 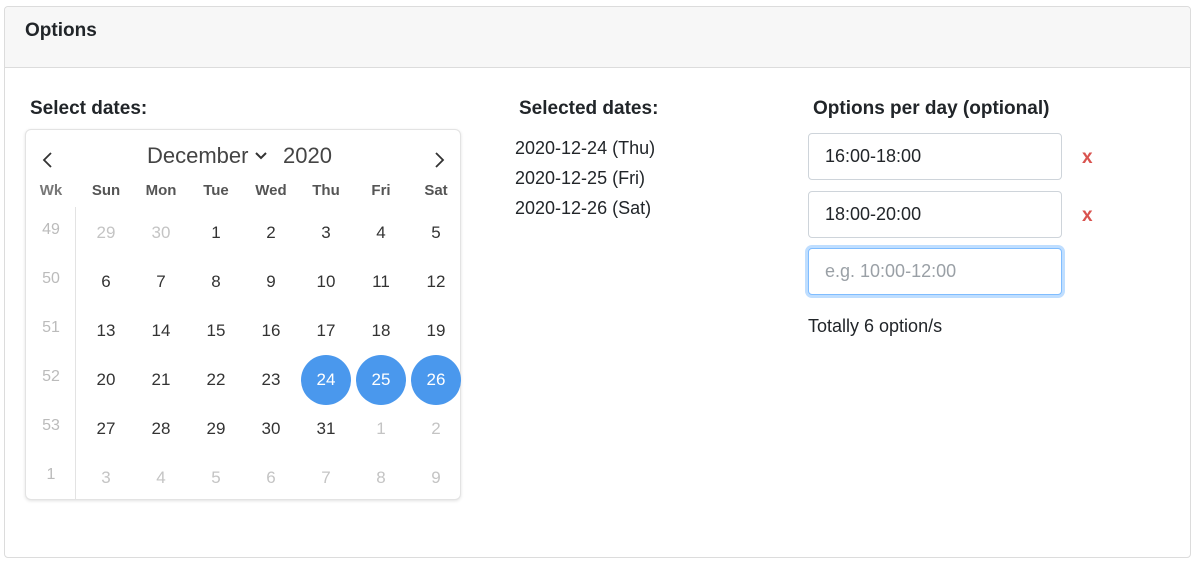 What do you see at coordinates (261, 156) in the screenshot?
I see `chevron-down-icon` at bounding box center [261, 156].